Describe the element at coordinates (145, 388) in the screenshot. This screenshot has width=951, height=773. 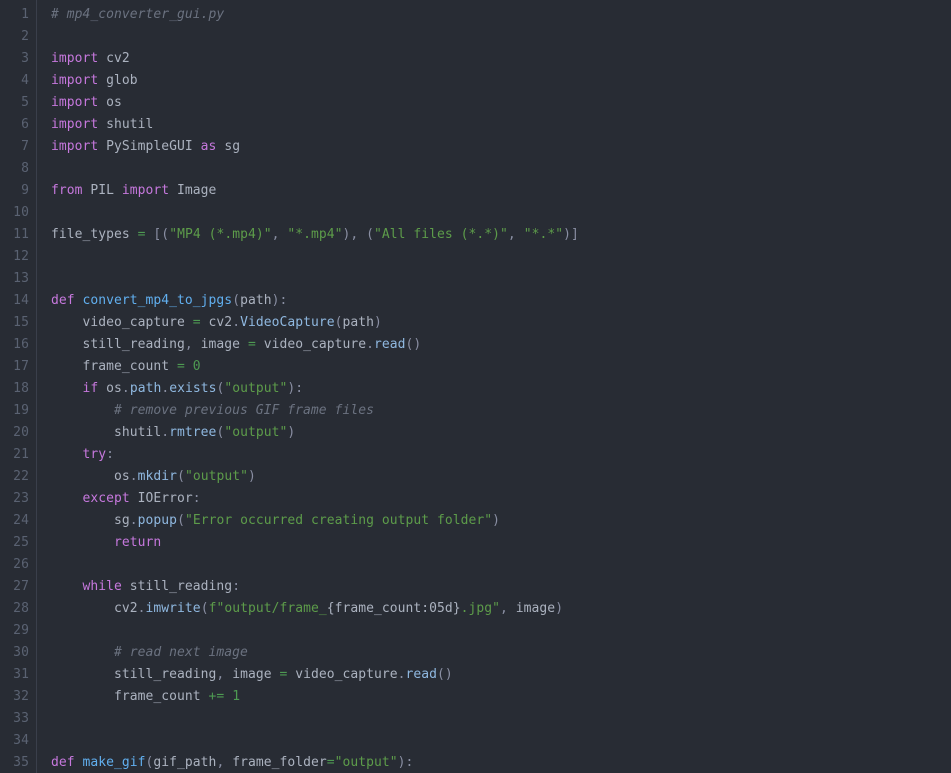
I see `token-mth: path` at that location.